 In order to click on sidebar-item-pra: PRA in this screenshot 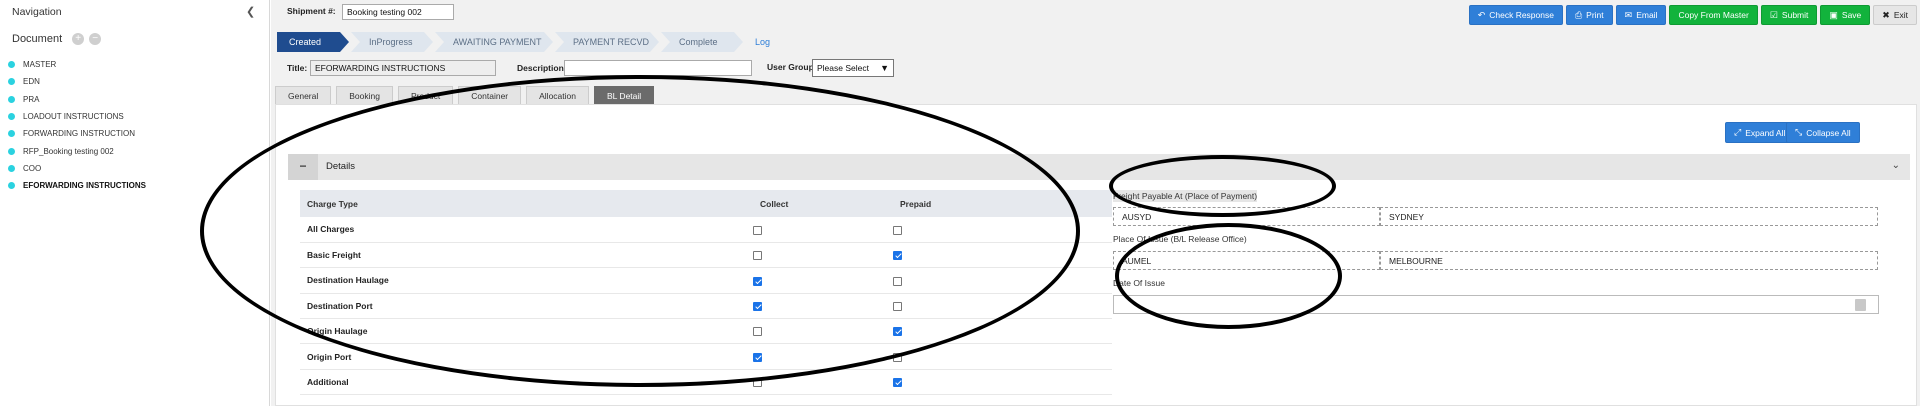, I will do `click(77, 99)`.